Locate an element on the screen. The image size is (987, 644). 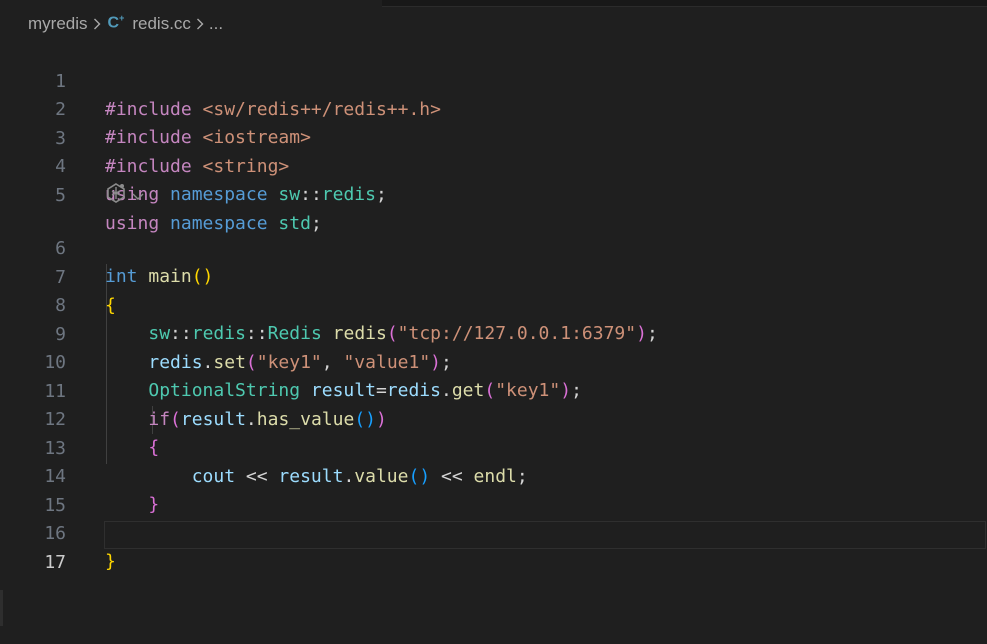
code-line-1: 1 #include <sw/redis++/redis++.h> is located at coordinates (493, 80).